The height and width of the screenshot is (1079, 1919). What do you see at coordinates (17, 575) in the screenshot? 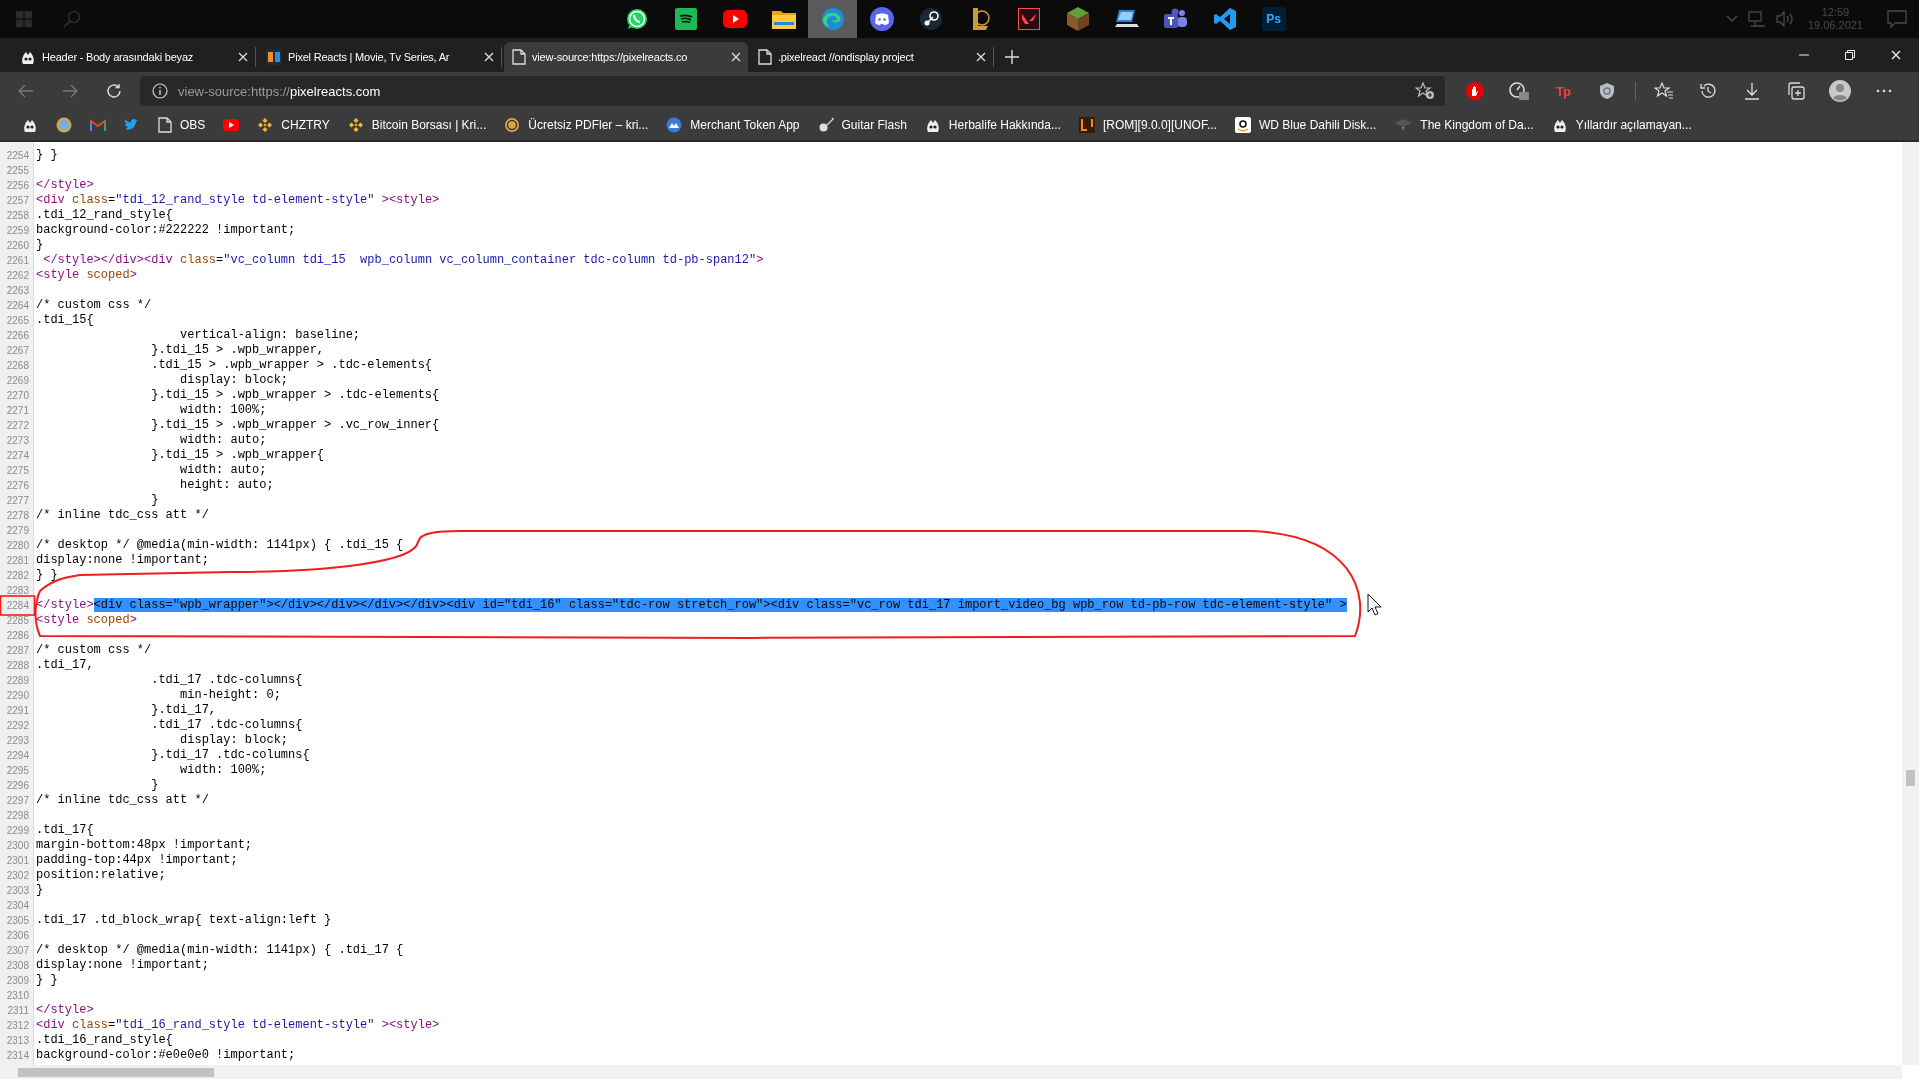
I see `line-number: 2282` at bounding box center [17, 575].